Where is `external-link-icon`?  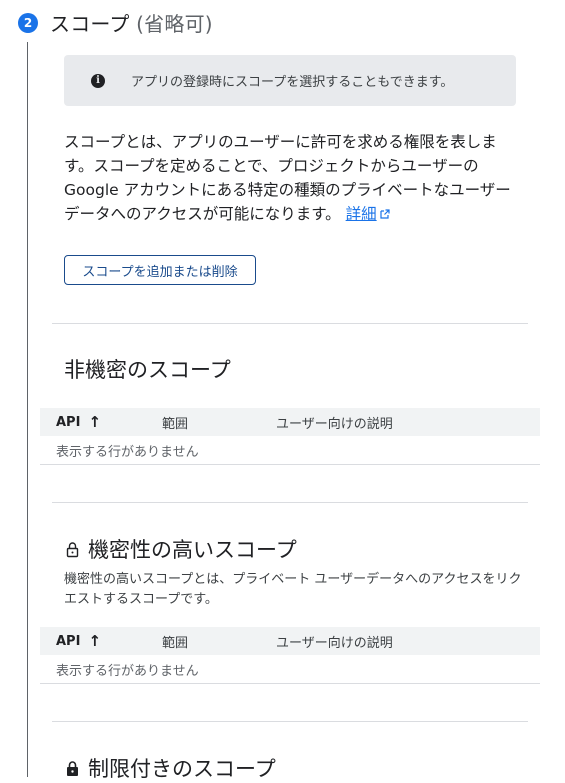
external-link-icon is located at coordinates (385, 216).